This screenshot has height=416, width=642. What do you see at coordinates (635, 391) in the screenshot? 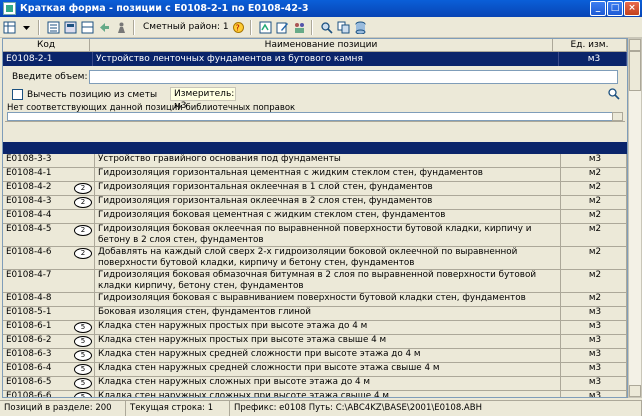
I see `scroll-down-button` at bounding box center [635, 391].